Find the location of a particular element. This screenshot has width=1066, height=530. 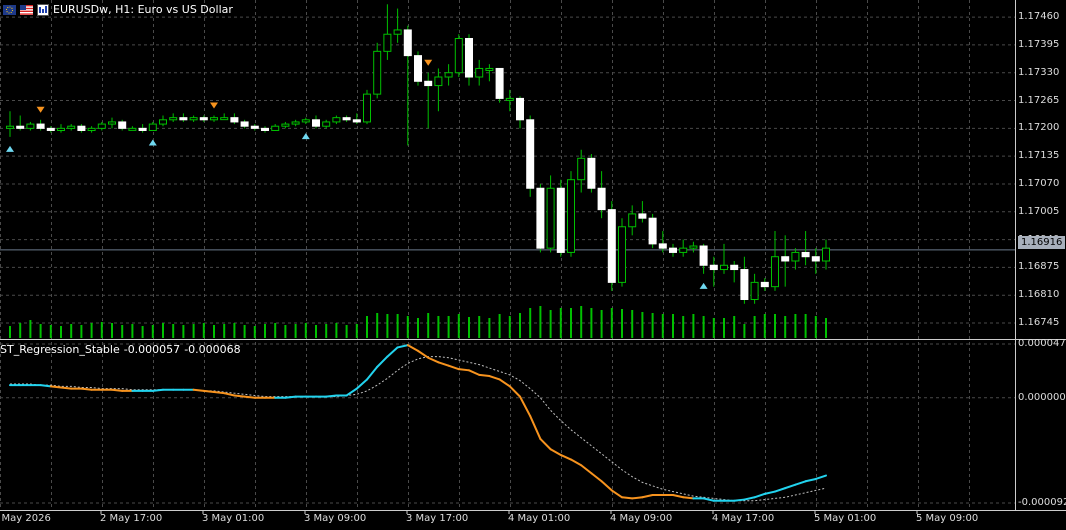

time-label: 3 May 17:00 is located at coordinates (437, 518).